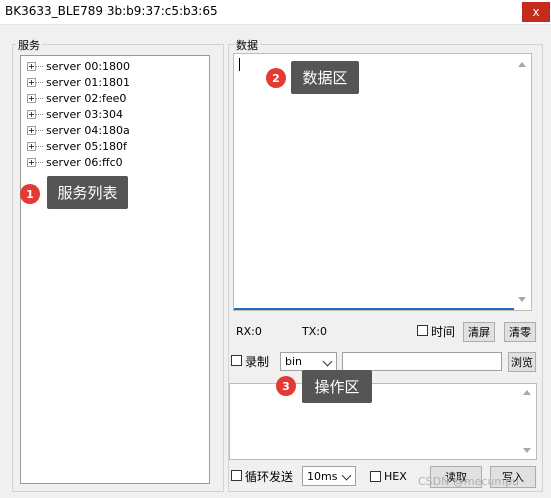 This screenshot has width=551, height=498. What do you see at coordinates (374, 309) in the screenshot?
I see `focus-underline` at bounding box center [374, 309].